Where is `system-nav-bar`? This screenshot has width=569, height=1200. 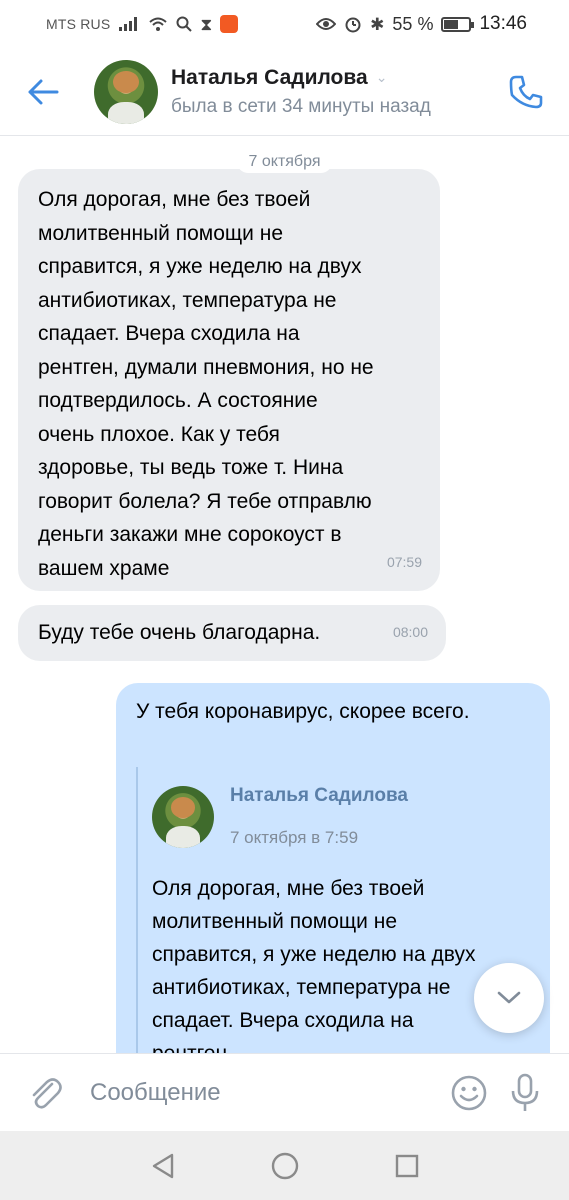
system-nav-bar is located at coordinates (284, 1165).